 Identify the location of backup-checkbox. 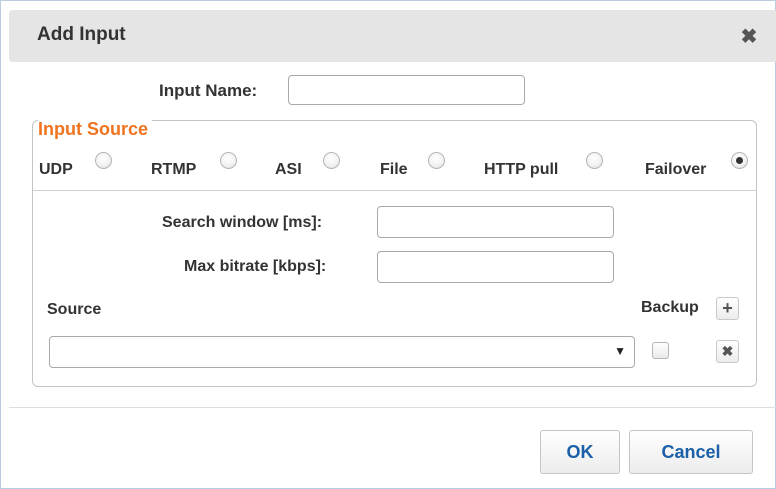
(660, 350).